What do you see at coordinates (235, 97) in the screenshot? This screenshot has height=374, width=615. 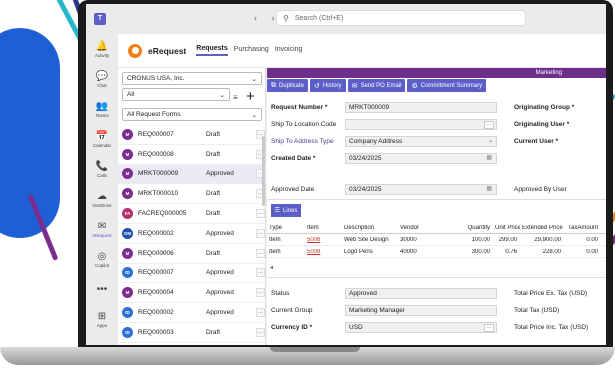 I see `filter-icon: ≡` at bounding box center [235, 97].